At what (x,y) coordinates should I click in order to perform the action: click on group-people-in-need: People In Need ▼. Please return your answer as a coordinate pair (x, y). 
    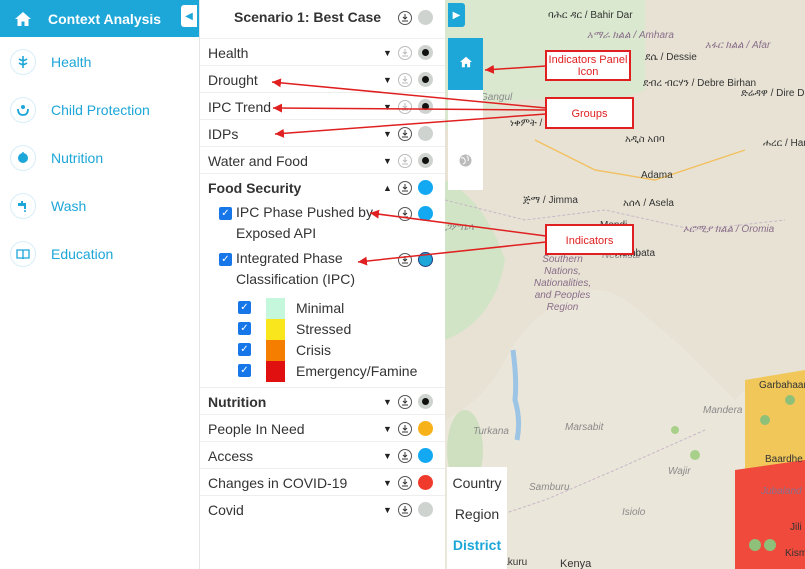
    Looking at the image, I should click on (322, 428).